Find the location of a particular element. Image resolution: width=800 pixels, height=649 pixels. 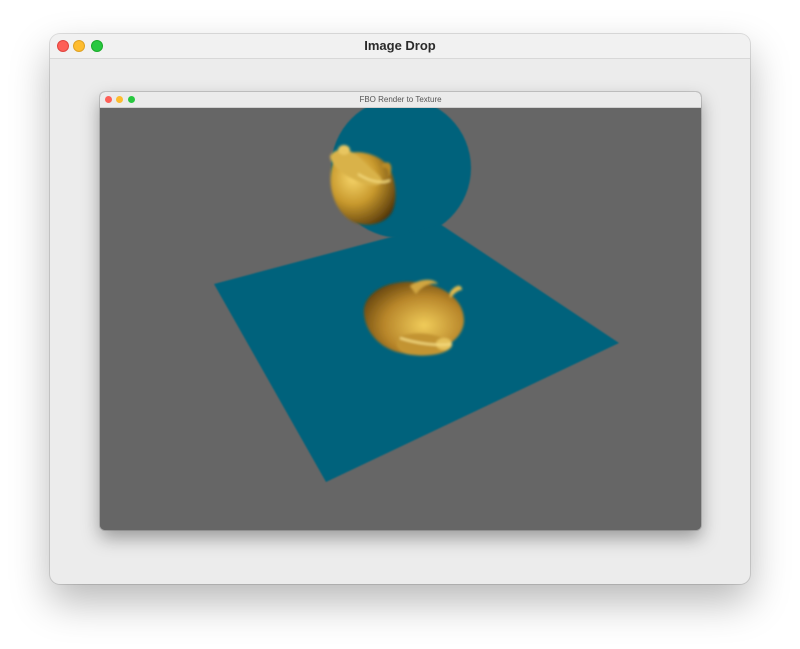

outer-titlebar: Image Drop is located at coordinates (400, 46).